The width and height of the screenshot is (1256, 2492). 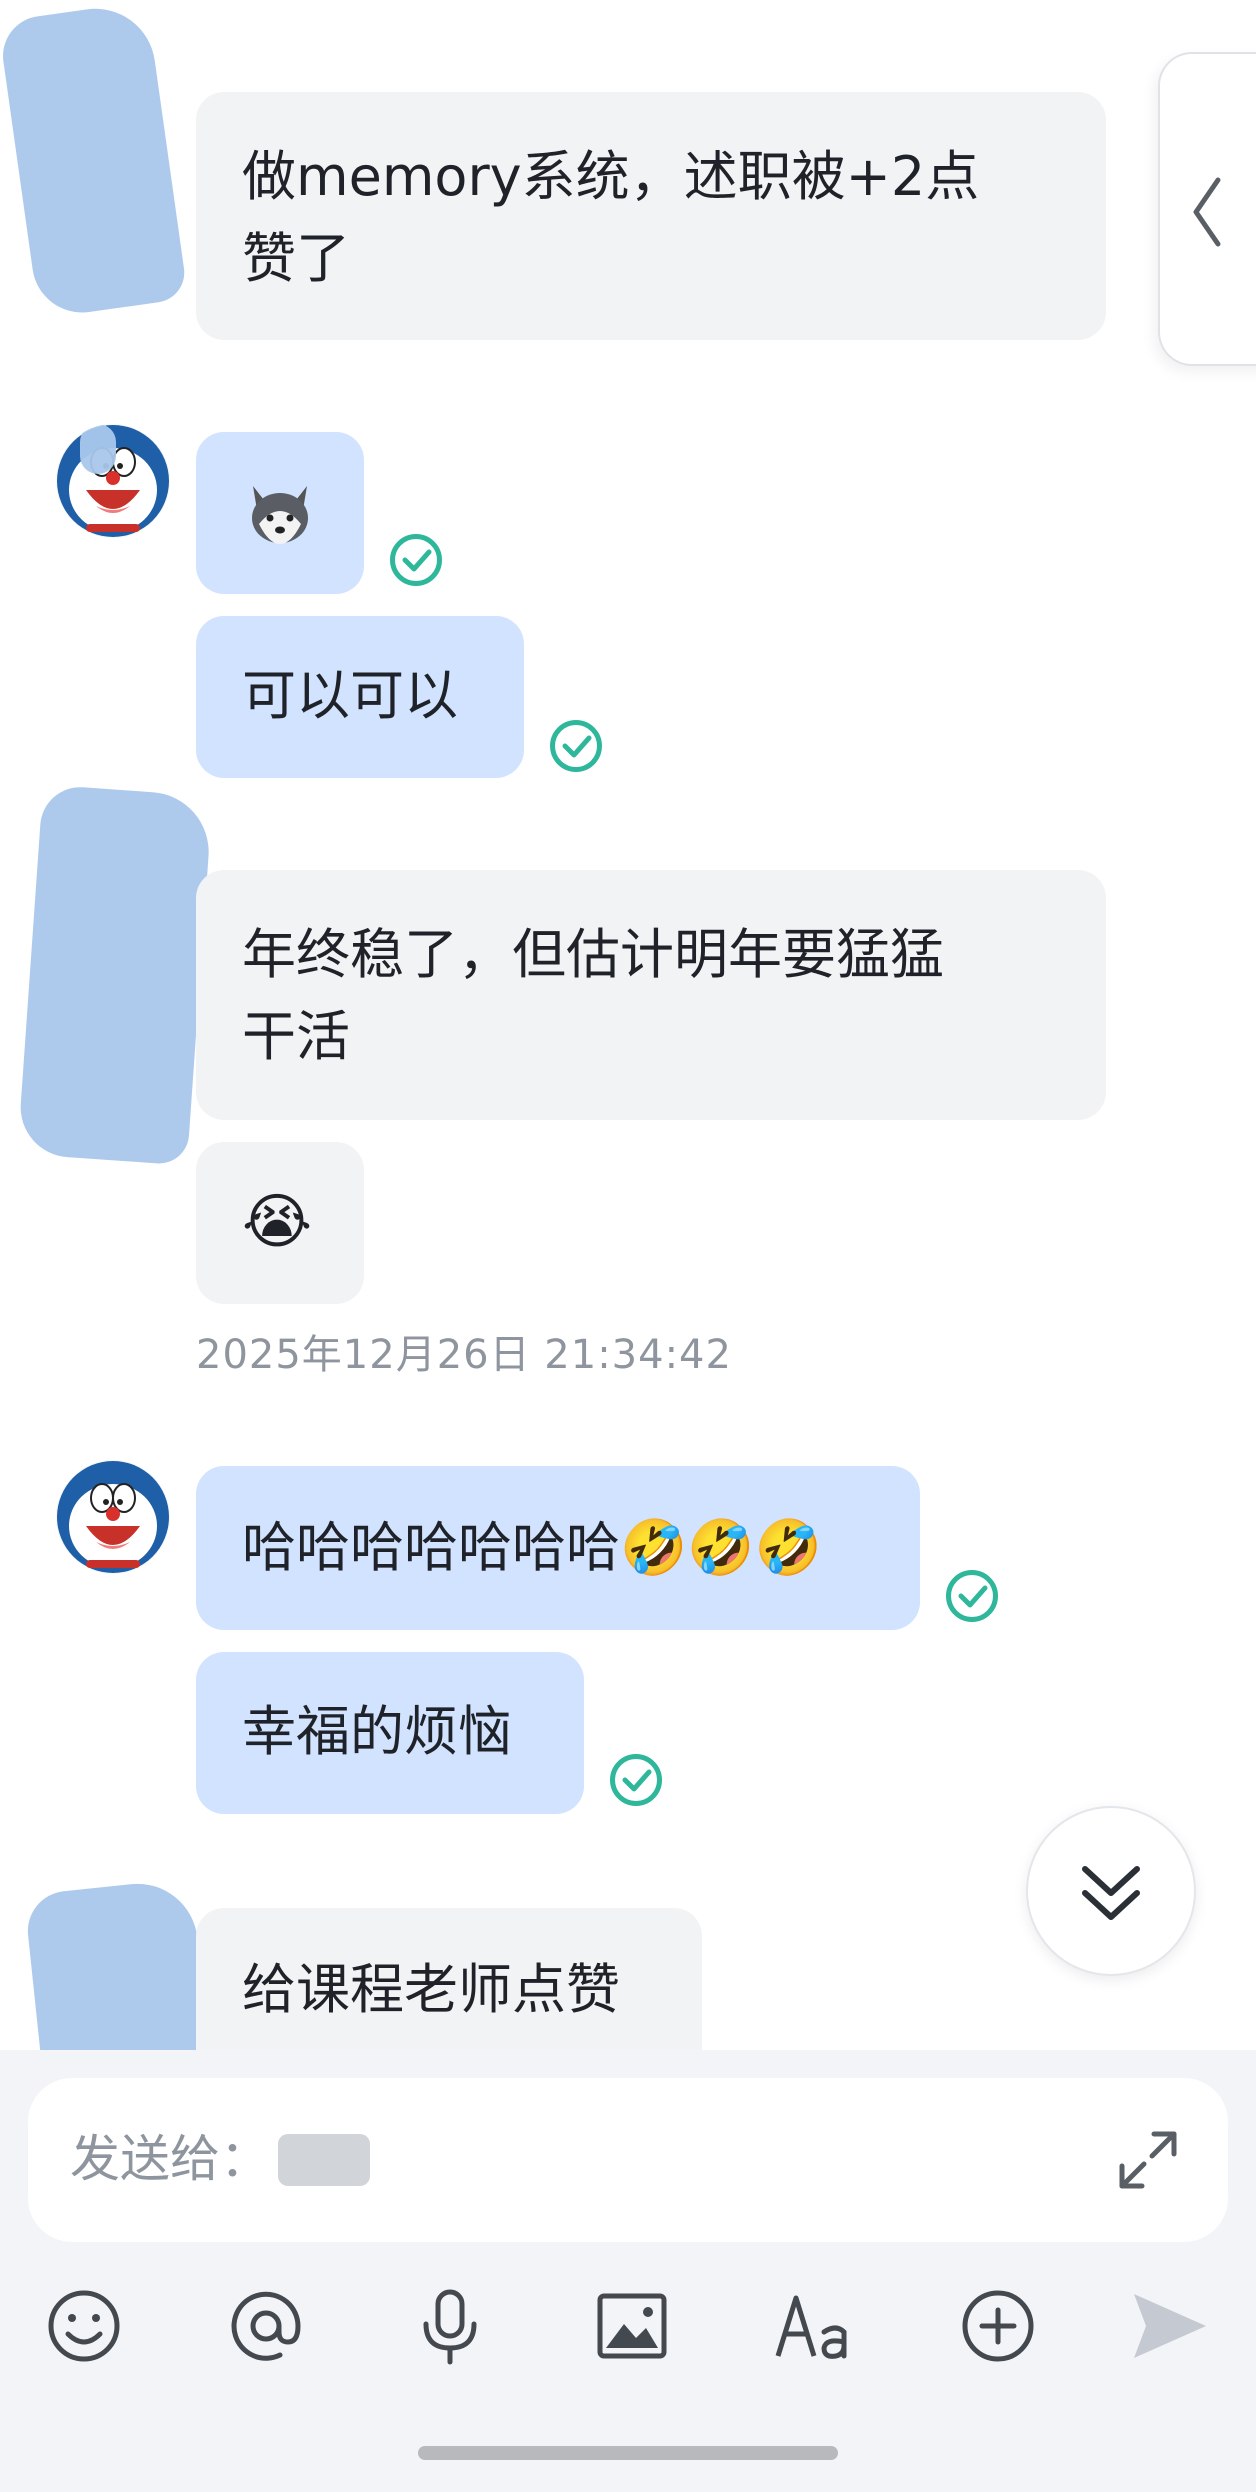 I want to click on message-bubble-incoming: 做memory系统，述职被+2点 赞了, so click(x=651, y=216).